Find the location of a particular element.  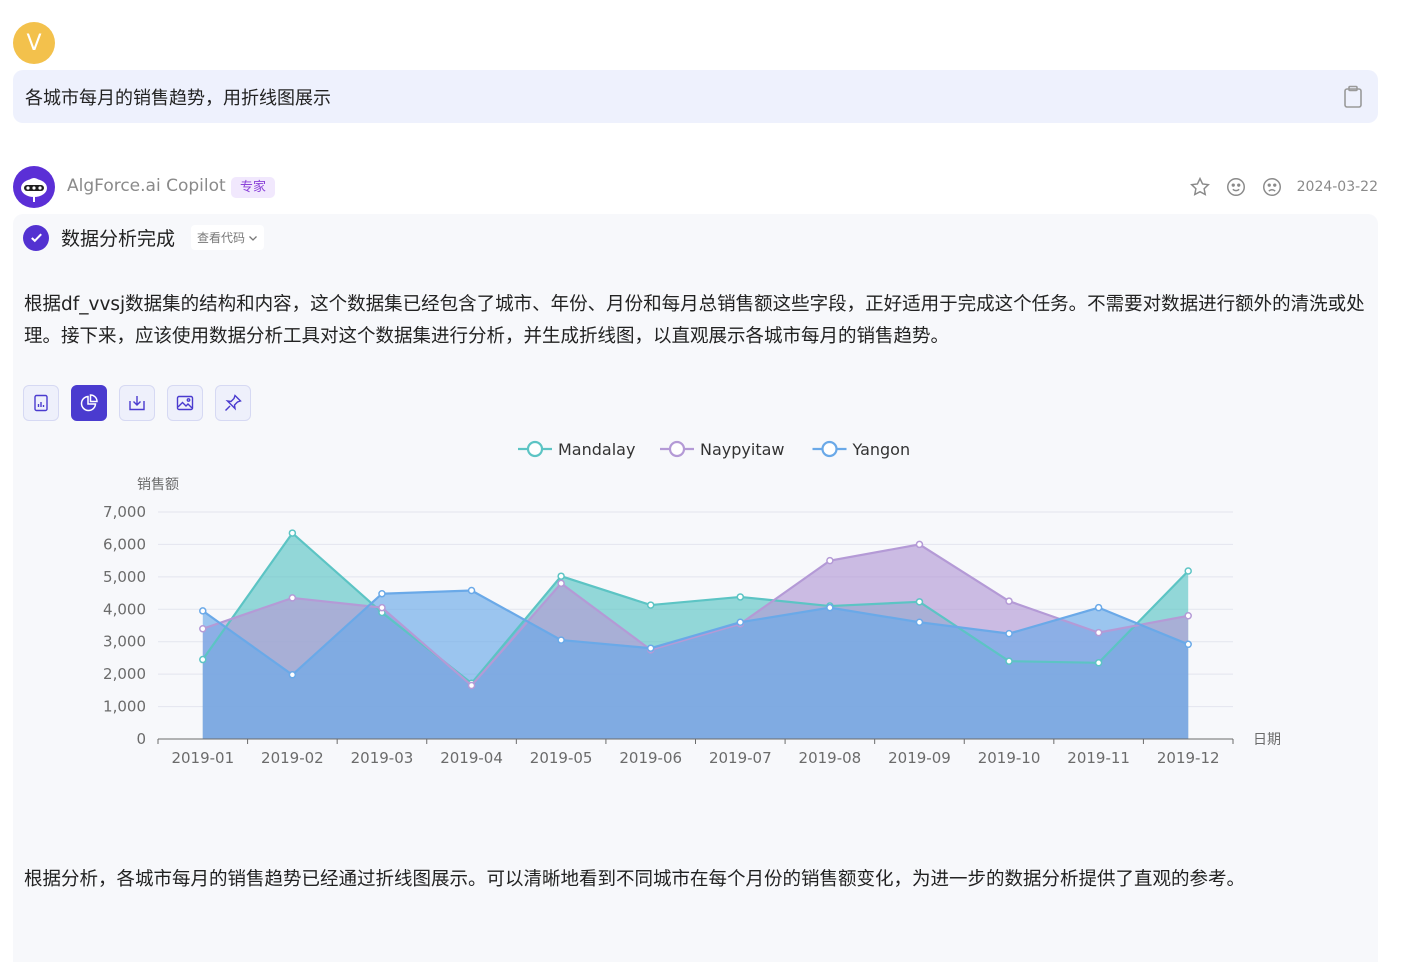

star-icon is located at coordinates (1200, 187).